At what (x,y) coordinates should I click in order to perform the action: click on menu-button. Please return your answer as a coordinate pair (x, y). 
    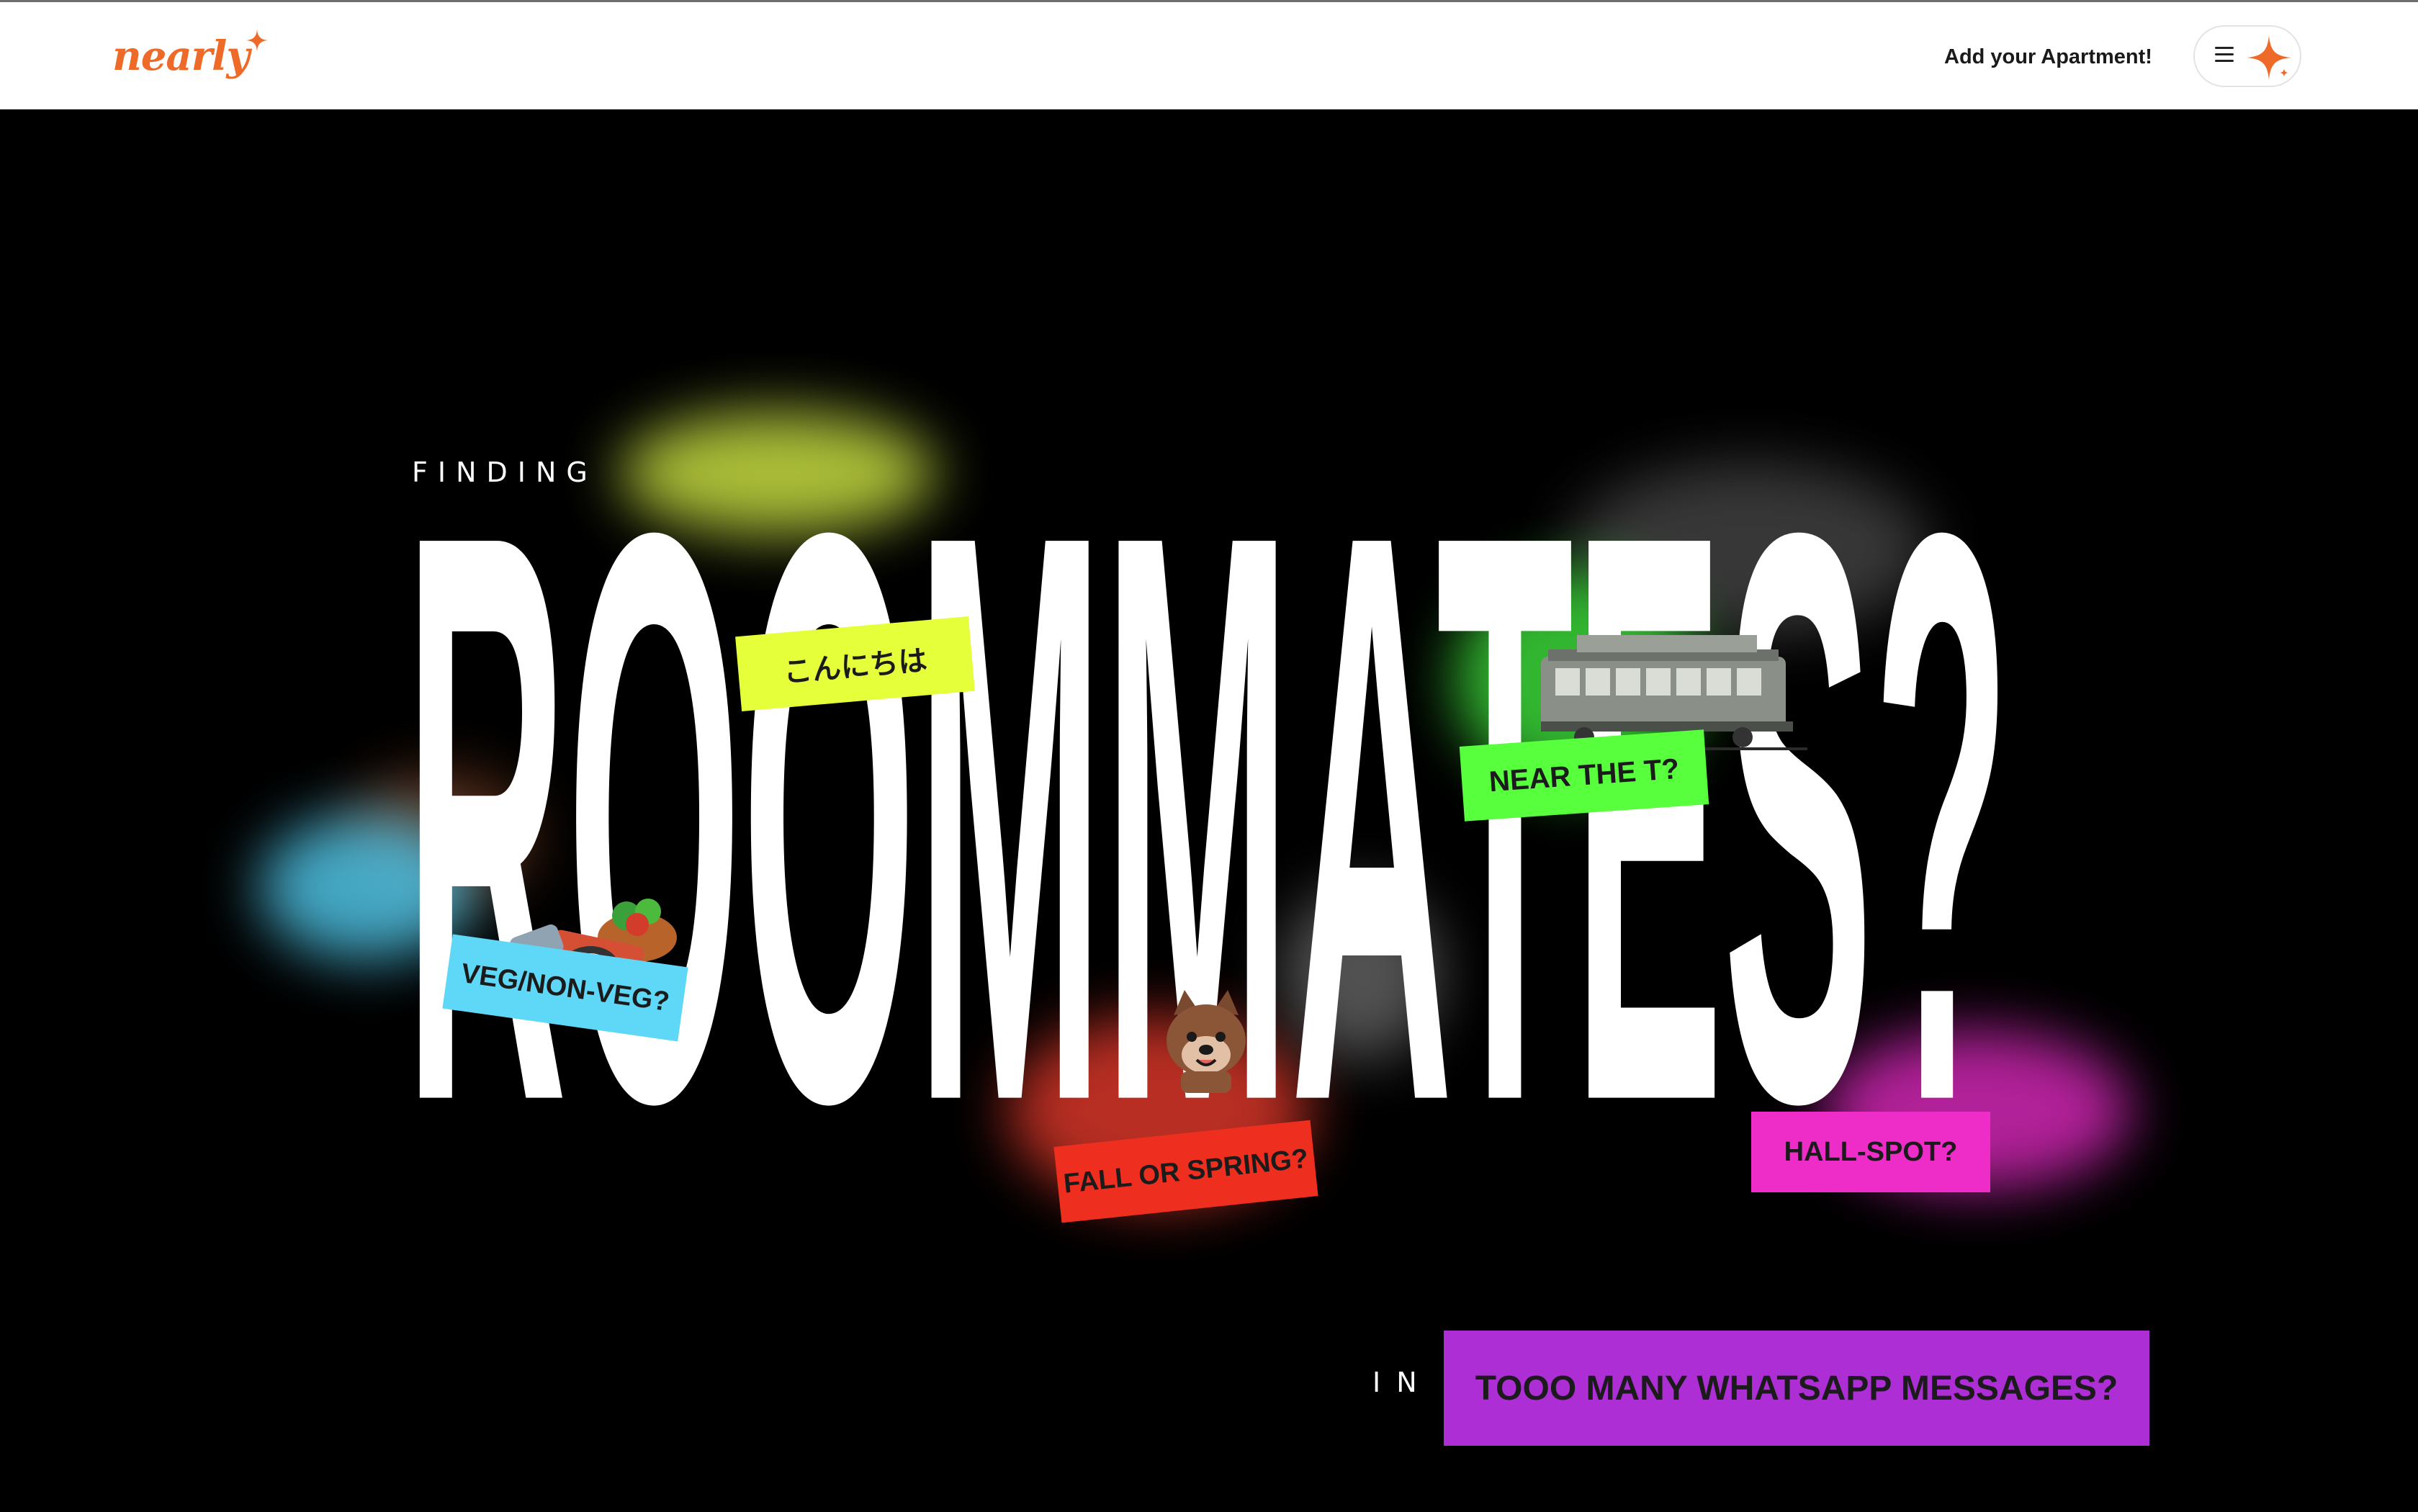
    Looking at the image, I should click on (2247, 56).